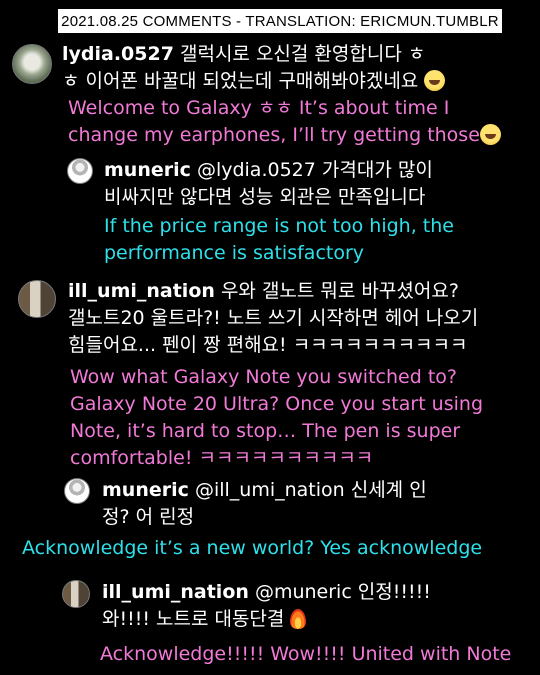 The width and height of the screenshot is (540, 675). I want to click on translation-line: comfortable! ㅋㅋㅋㅋㅋㅋㅋㅋㅋㅋ, so click(222, 458).